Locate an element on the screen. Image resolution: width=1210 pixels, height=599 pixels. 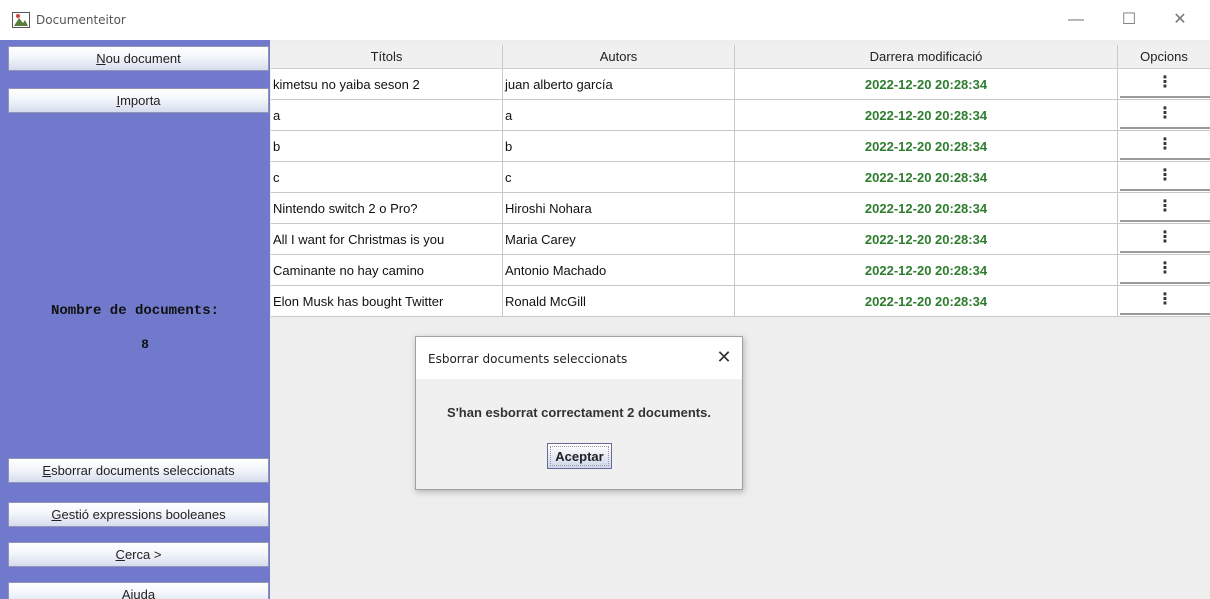
boolean-expressions-button: Gestió expressions booleanes is located at coordinates (138, 514).